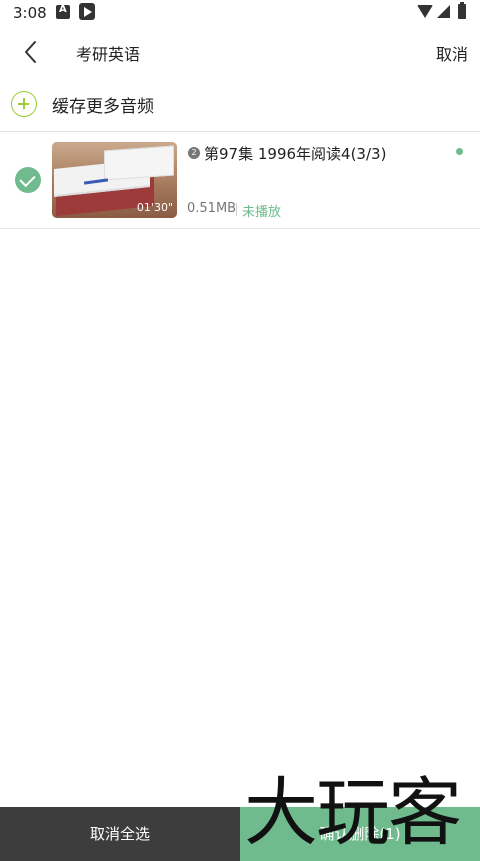 This screenshot has height=861, width=480. I want to click on status-time: 3:08, so click(30, 13).